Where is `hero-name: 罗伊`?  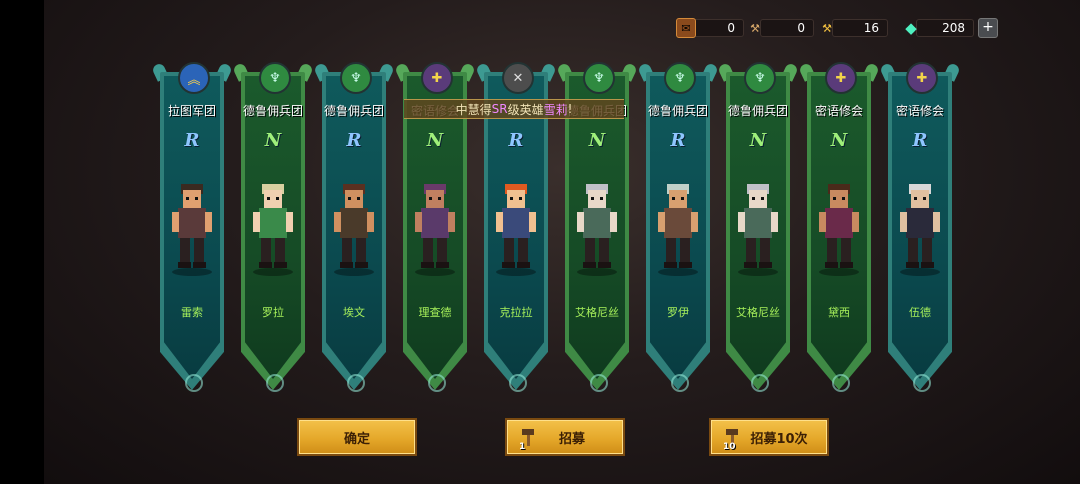
hero-name: 罗伊 is located at coordinates (678, 312).